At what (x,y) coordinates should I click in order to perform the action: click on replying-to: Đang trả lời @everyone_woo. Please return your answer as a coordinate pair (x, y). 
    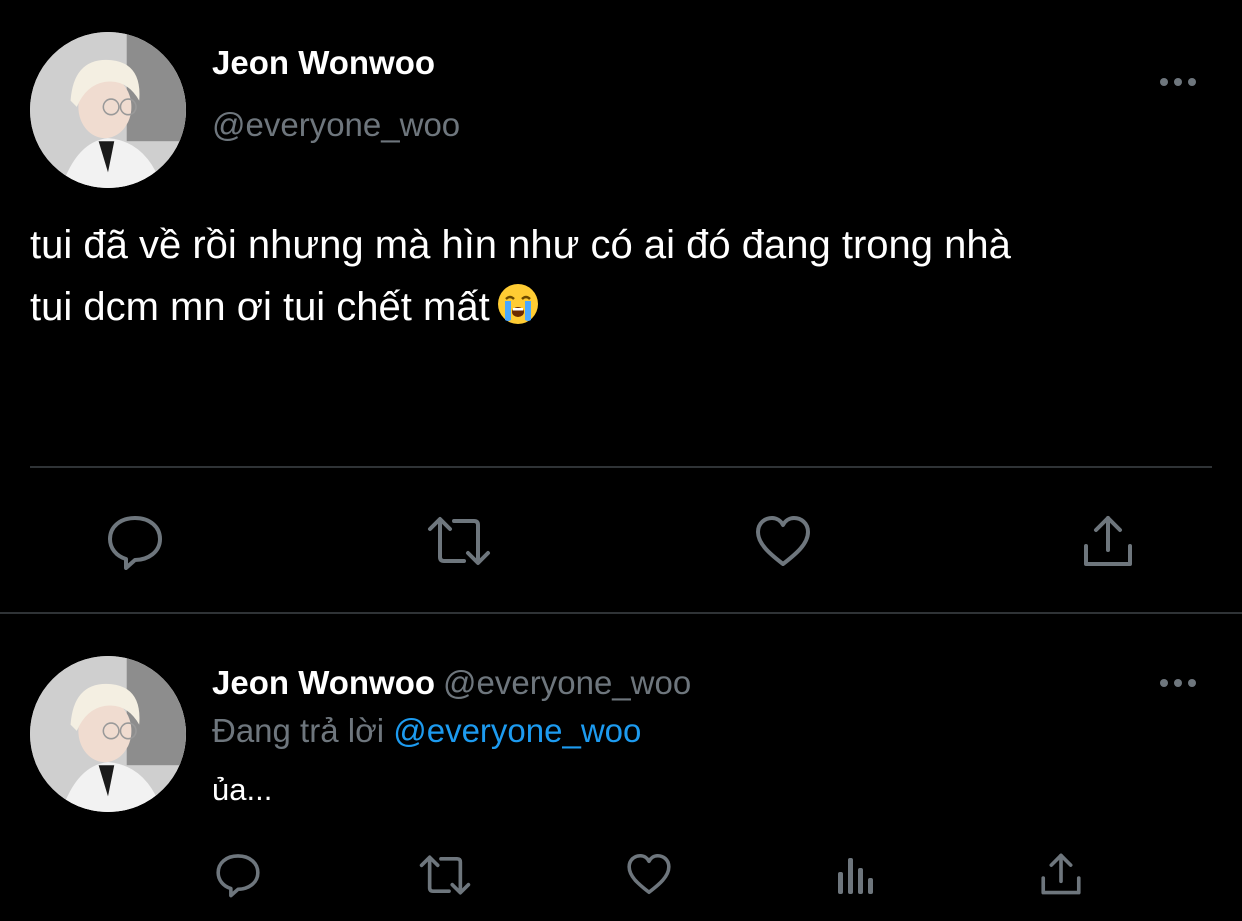
    Looking at the image, I should click on (426, 731).